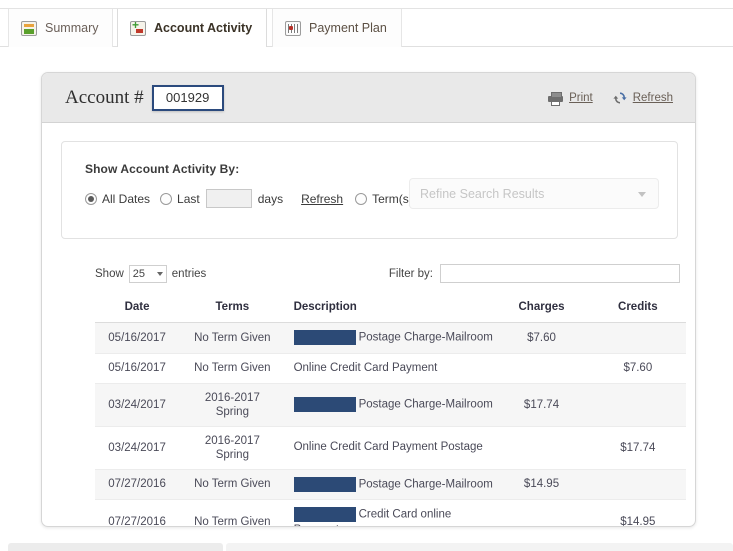  I want to click on refine-search-placeholder: Refine Search Results, so click(482, 193).